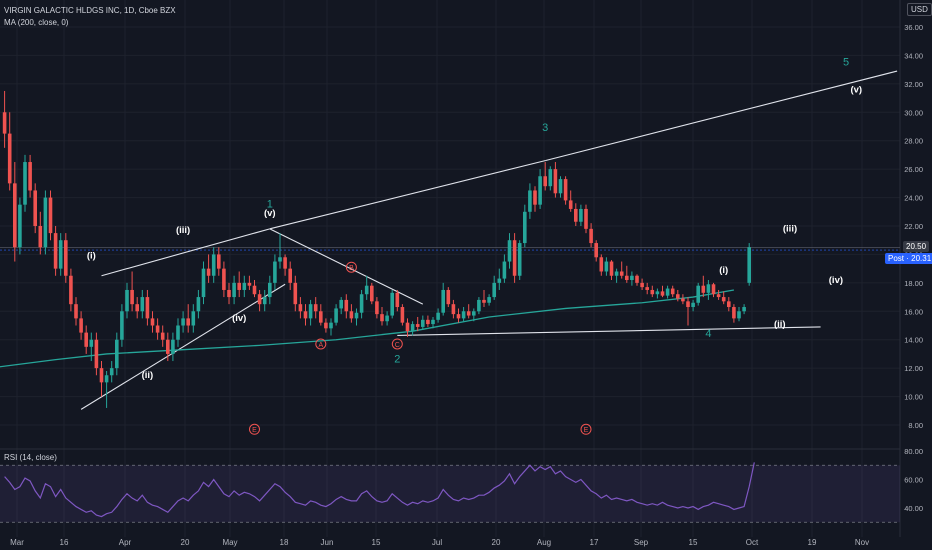 The image size is (932, 550). Describe the element at coordinates (908, 258) in the screenshot. I see `post-market-badge: Post · 20.31` at that location.